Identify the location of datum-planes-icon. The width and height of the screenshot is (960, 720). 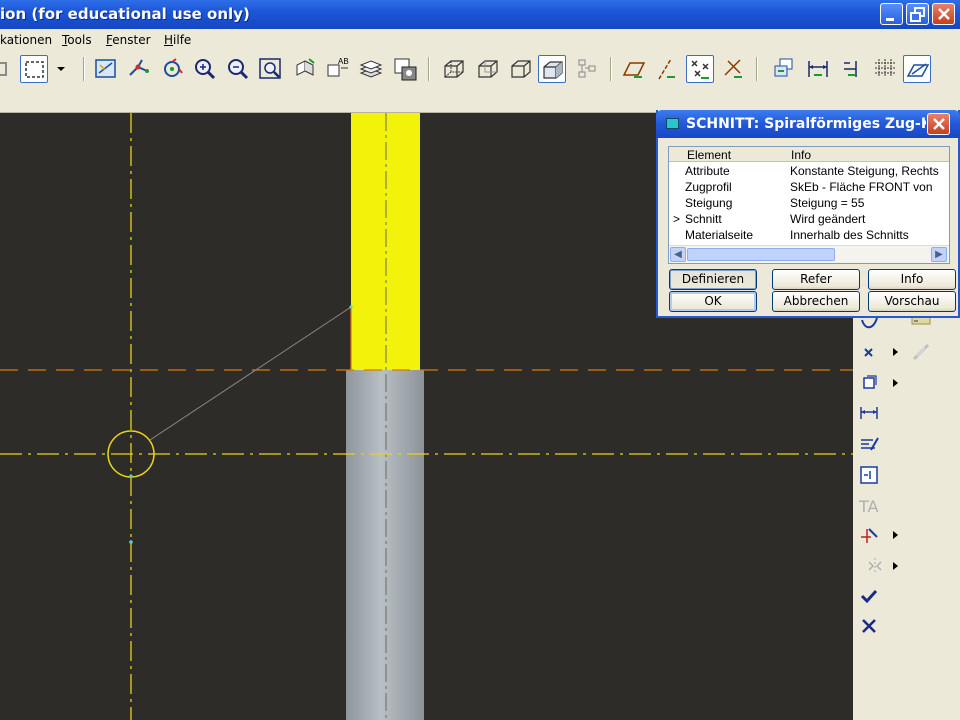
(634, 69).